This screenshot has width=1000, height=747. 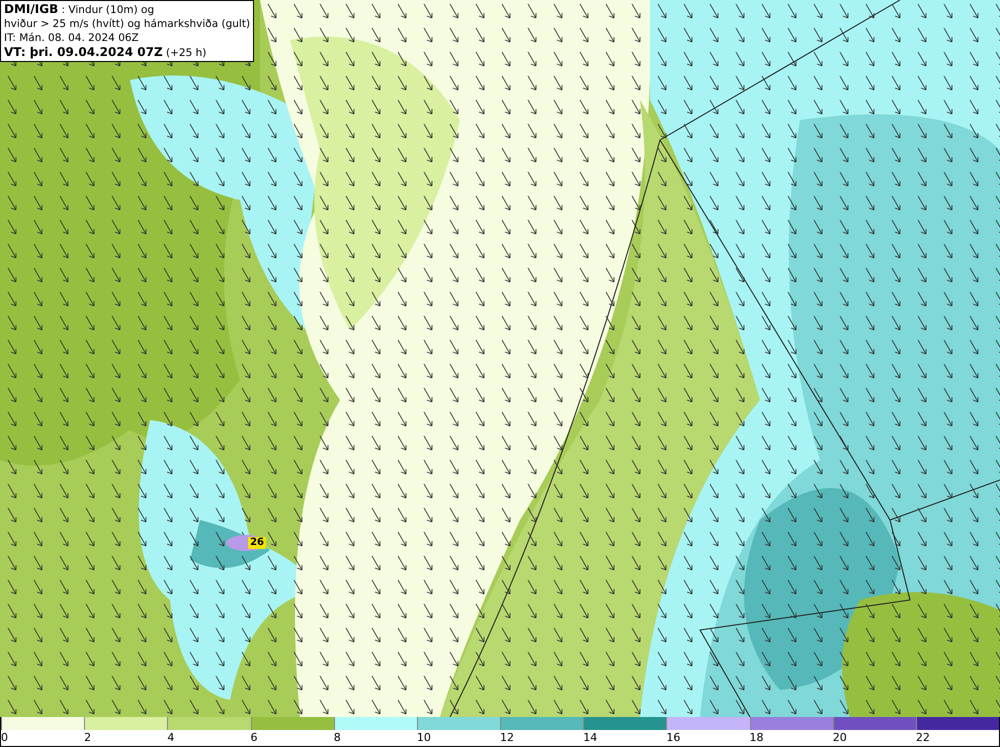 What do you see at coordinates (257, 543) in the screenshot?
I see `gust-value: 26` at bounding box center [257, 543].